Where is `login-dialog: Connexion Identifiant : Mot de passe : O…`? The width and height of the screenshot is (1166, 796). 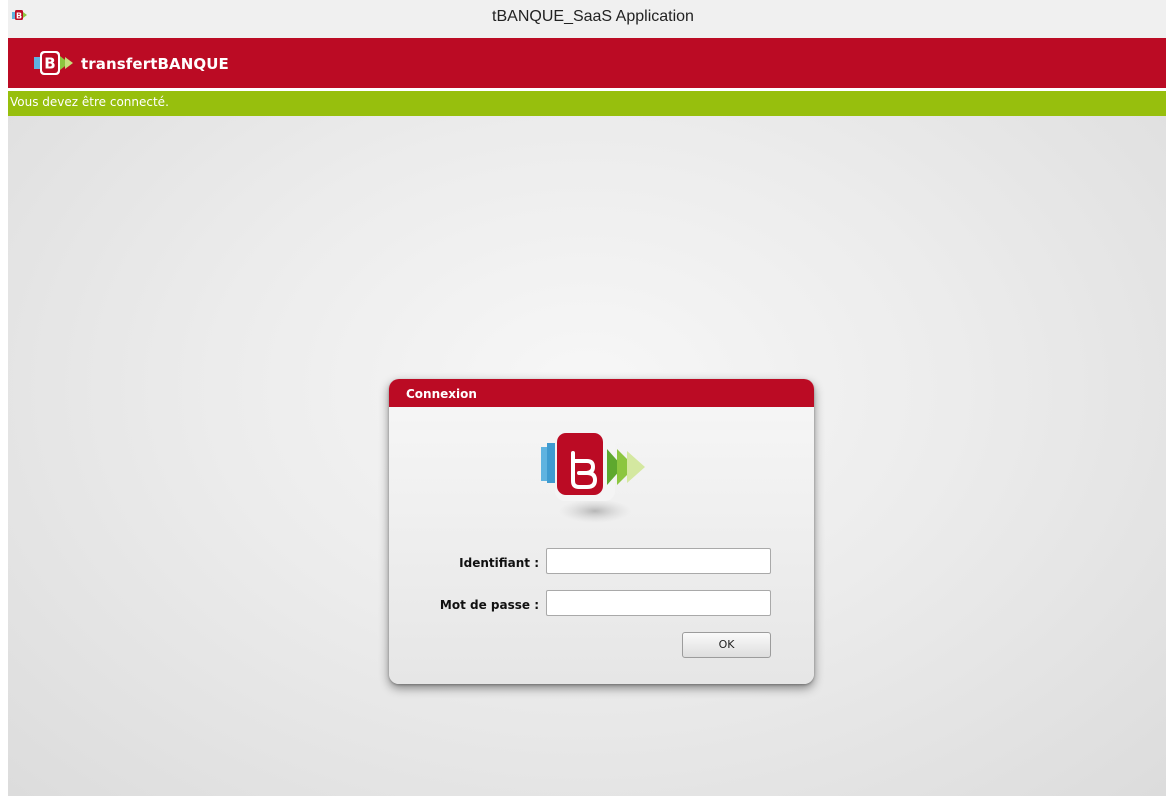 login-dialog: Connexion Identifiant : Mot de passe : O… is located at coordinates (601, 531).